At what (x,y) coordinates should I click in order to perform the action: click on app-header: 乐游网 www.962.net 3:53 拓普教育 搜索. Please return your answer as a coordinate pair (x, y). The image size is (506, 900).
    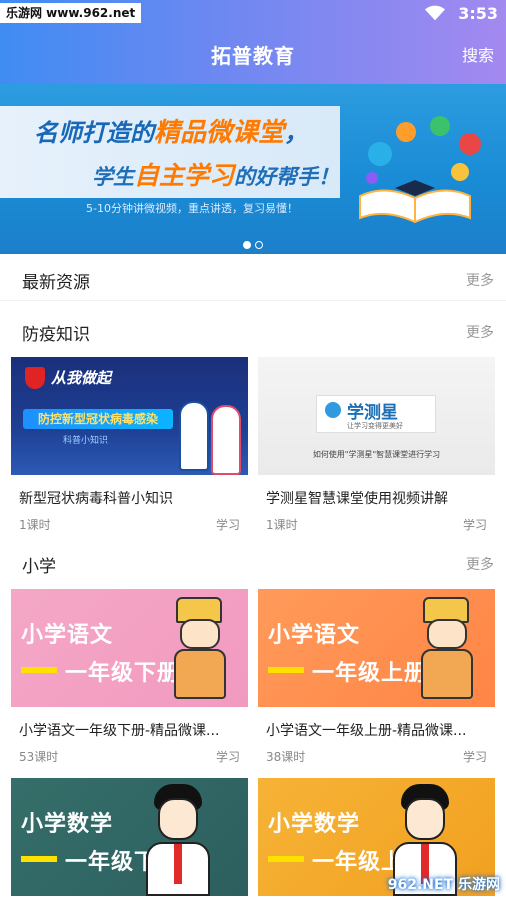
    Looking at the image, I should click on (253, 42).